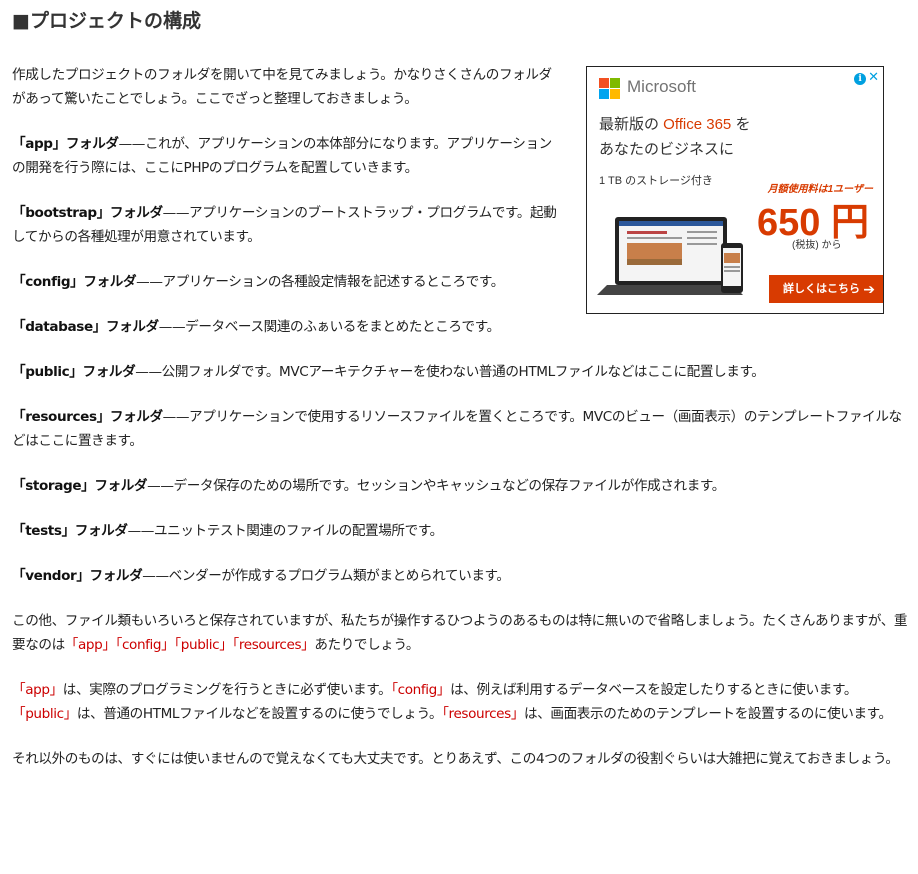 The image size is (918, 874). I want to click on section-heading: ■プロジェクトの構成, so click(106, 21).